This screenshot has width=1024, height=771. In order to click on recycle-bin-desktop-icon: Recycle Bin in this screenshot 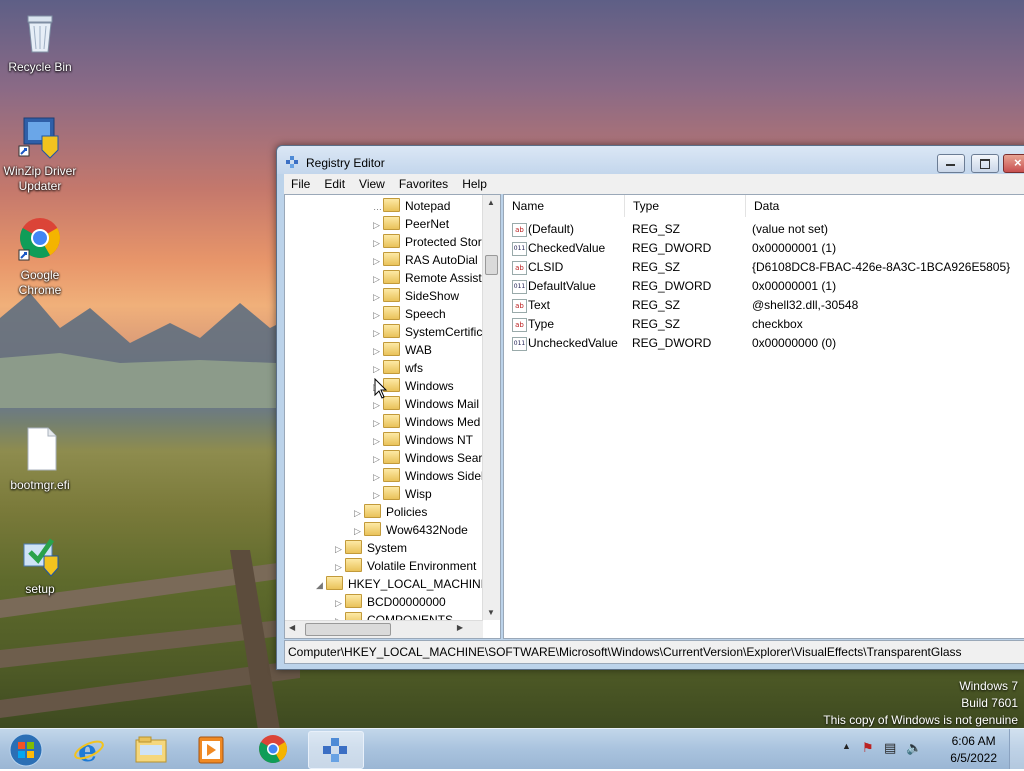, I will do `click(40, 41)`.